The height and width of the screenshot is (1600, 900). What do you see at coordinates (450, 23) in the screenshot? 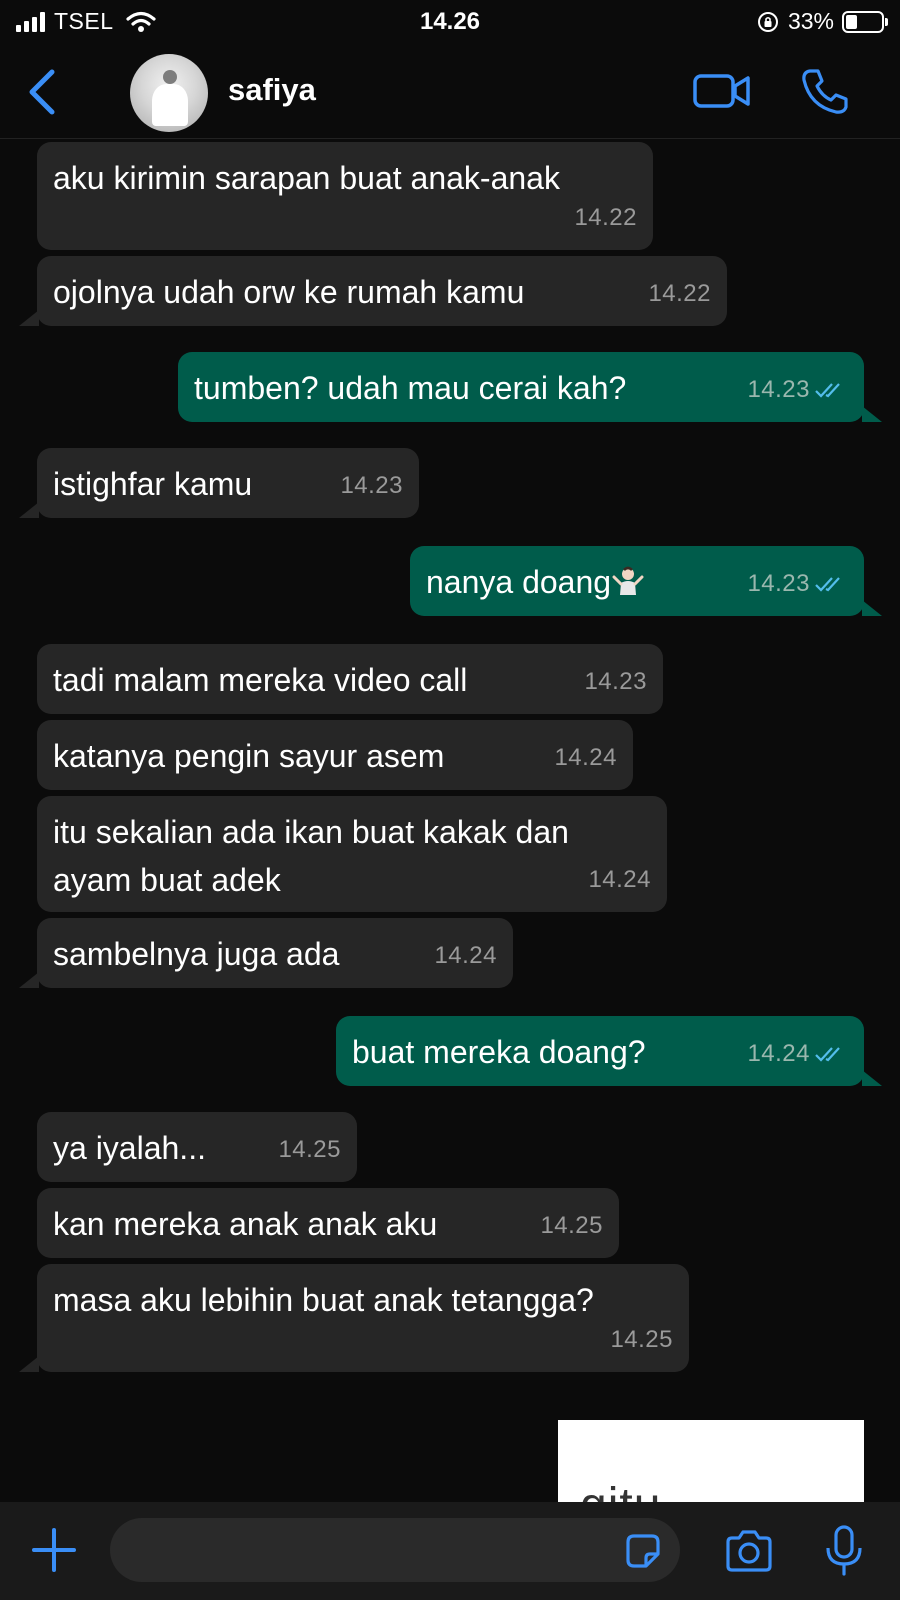
I see `status-bar: TSEL 14.26 33%` at bounding box center [450, 23].